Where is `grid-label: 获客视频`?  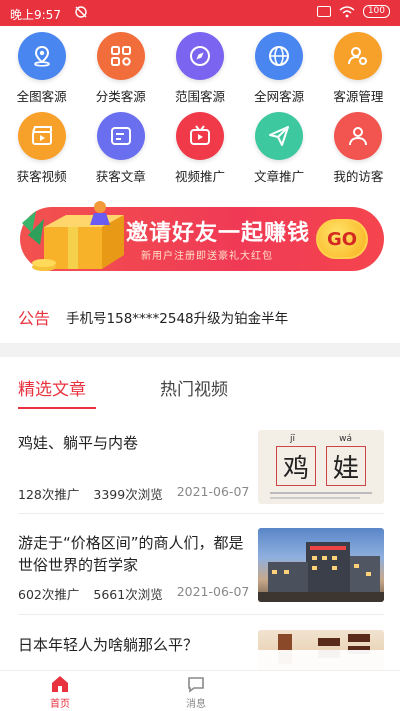
grid-label: 获客视频 is located at coordinates (41, 176).